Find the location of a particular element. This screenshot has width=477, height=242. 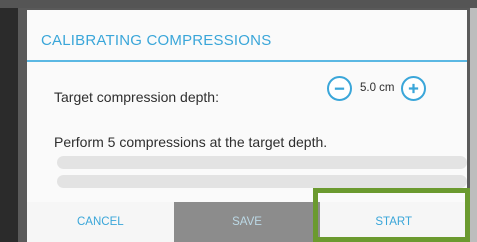

cancel-button: CANCEL is located at coordinates (100, 222).